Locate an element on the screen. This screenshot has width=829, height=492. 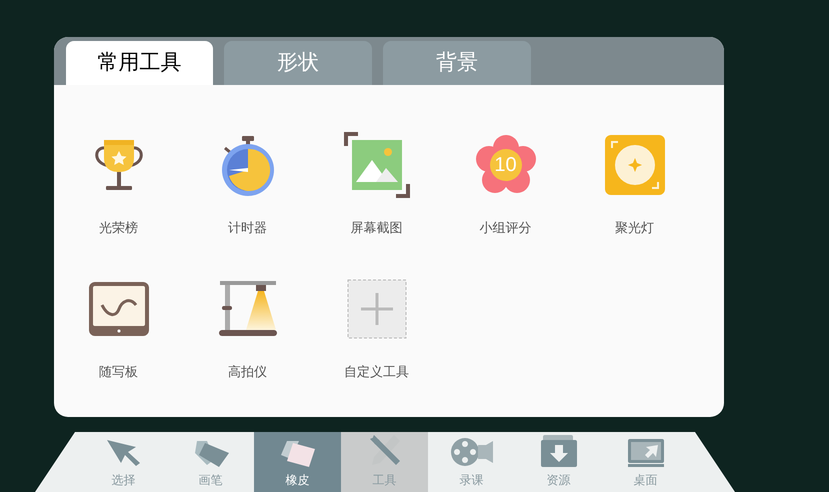
download-folder-icon is located at coordinates (558, 451).